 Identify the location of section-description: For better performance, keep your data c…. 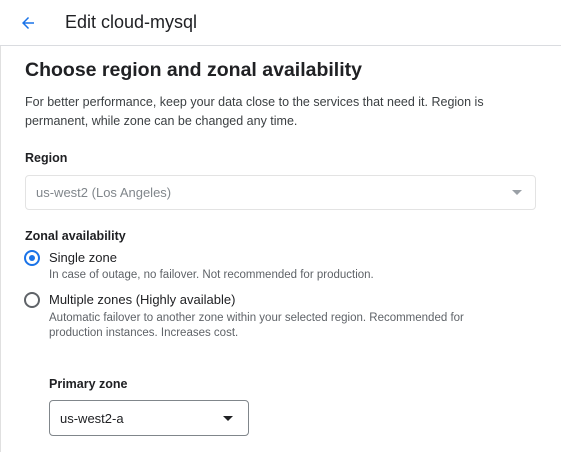
(254, 111).